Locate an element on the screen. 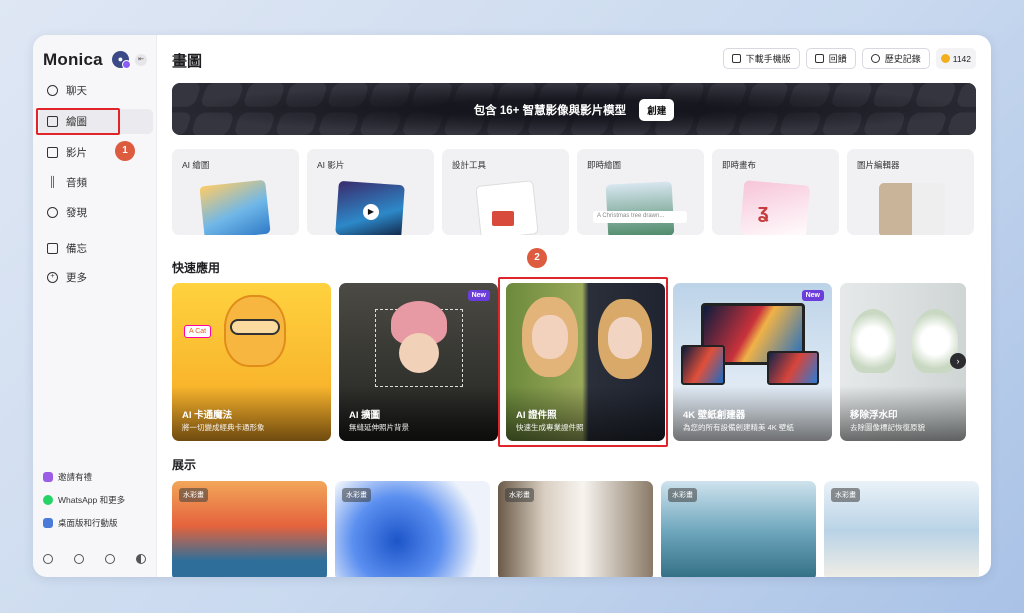 Image resolution: width=1024 pixels, height=613 pixels. help-icon is located at coordinates (79, 559).